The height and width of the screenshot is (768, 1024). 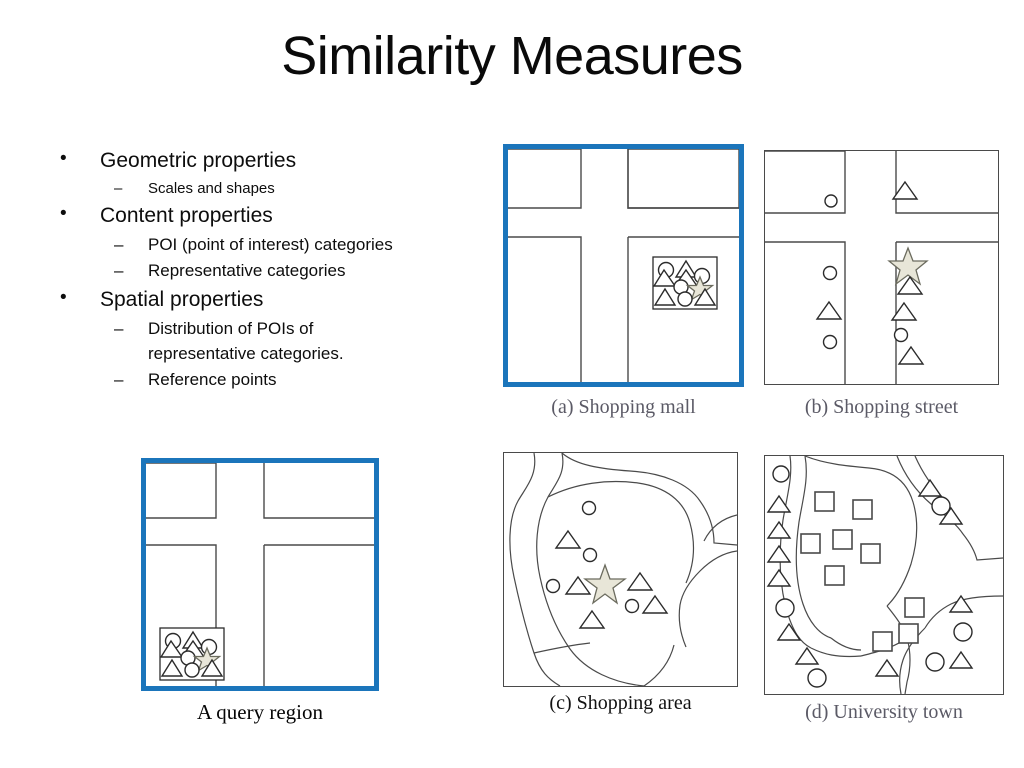 I want to click on figure-shopping-area: (c) Shopping area, so click(x=620, y=583).